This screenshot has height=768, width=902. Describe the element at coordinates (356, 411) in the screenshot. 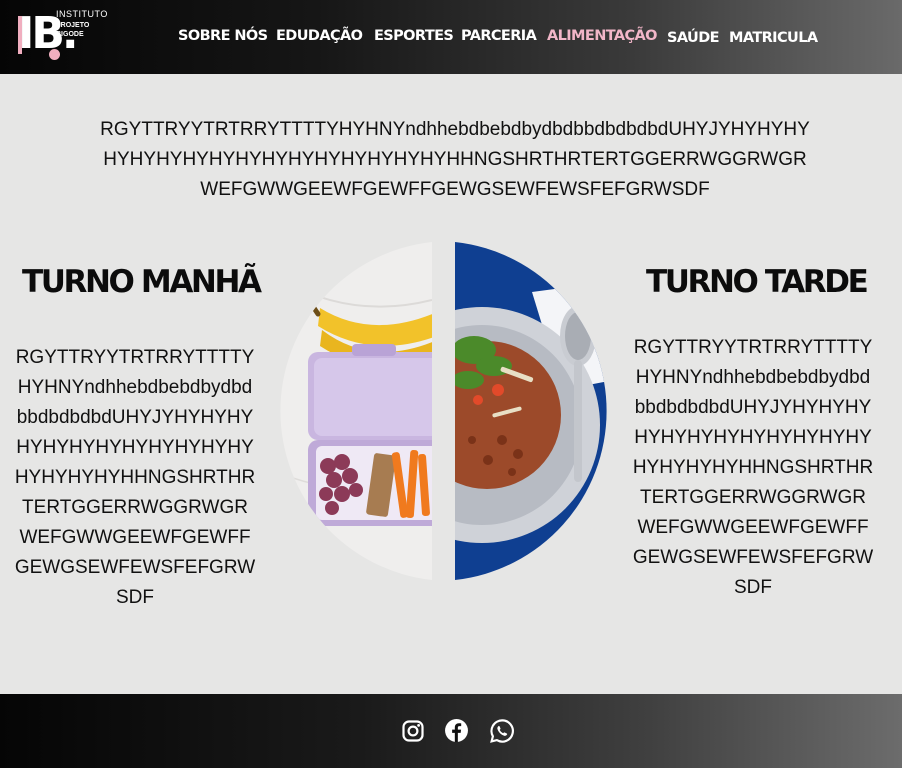

I see `lunchbox-half` at that location.